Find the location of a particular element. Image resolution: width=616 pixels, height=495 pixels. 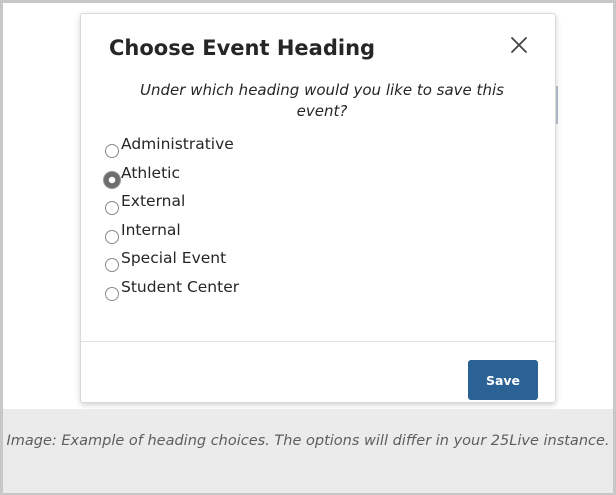

heading-option-label: External is located at coordinates (153, 201).